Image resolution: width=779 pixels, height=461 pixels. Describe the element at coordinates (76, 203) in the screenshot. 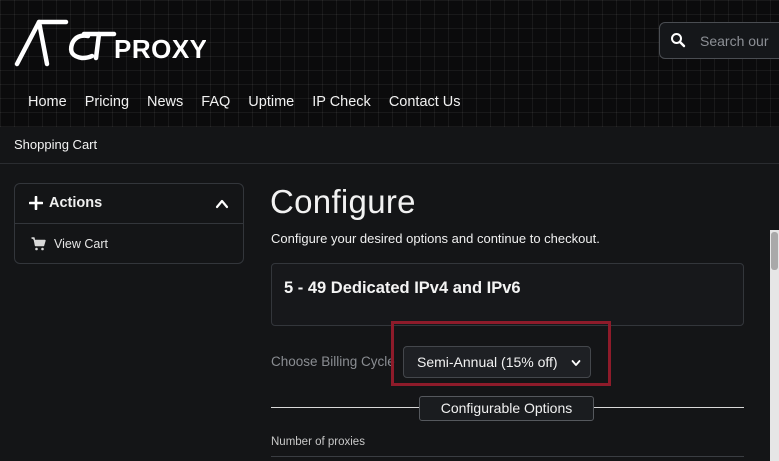

I see `actions-panel-title: Actions` at that location.